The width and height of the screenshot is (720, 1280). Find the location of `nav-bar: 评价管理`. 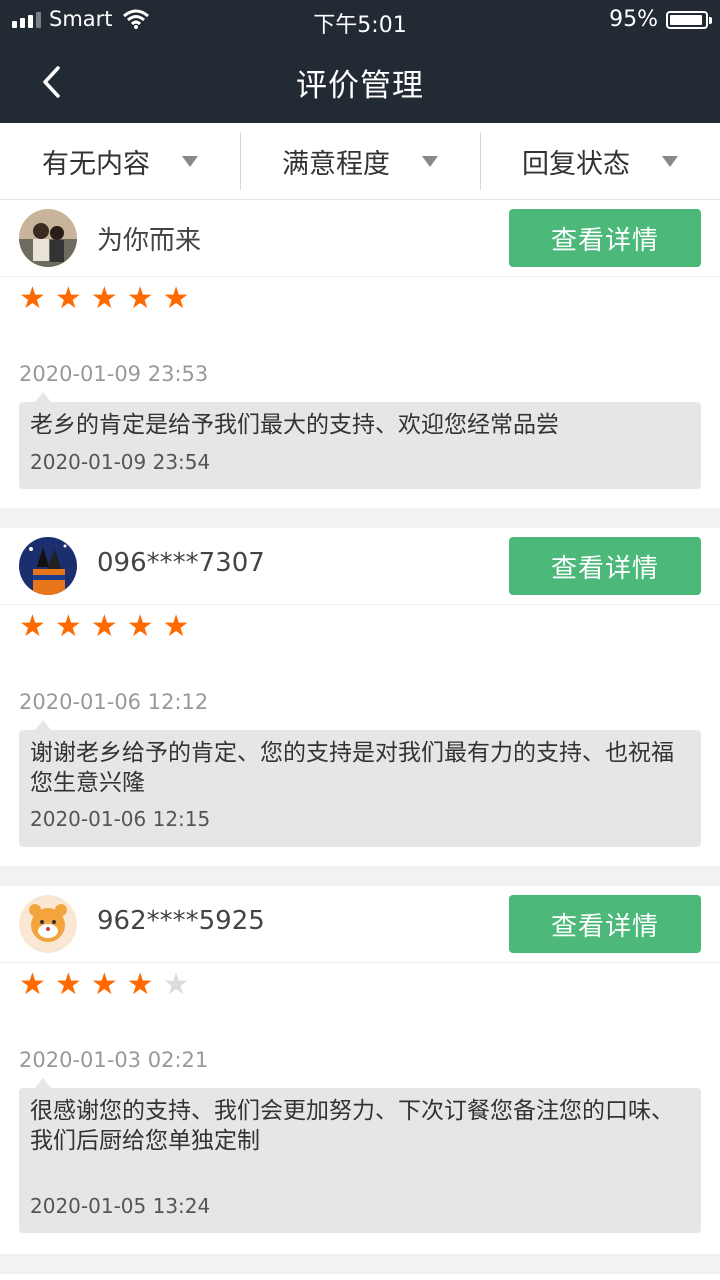

nav-bar: 评价管理 is located at coordinates (360, 81).